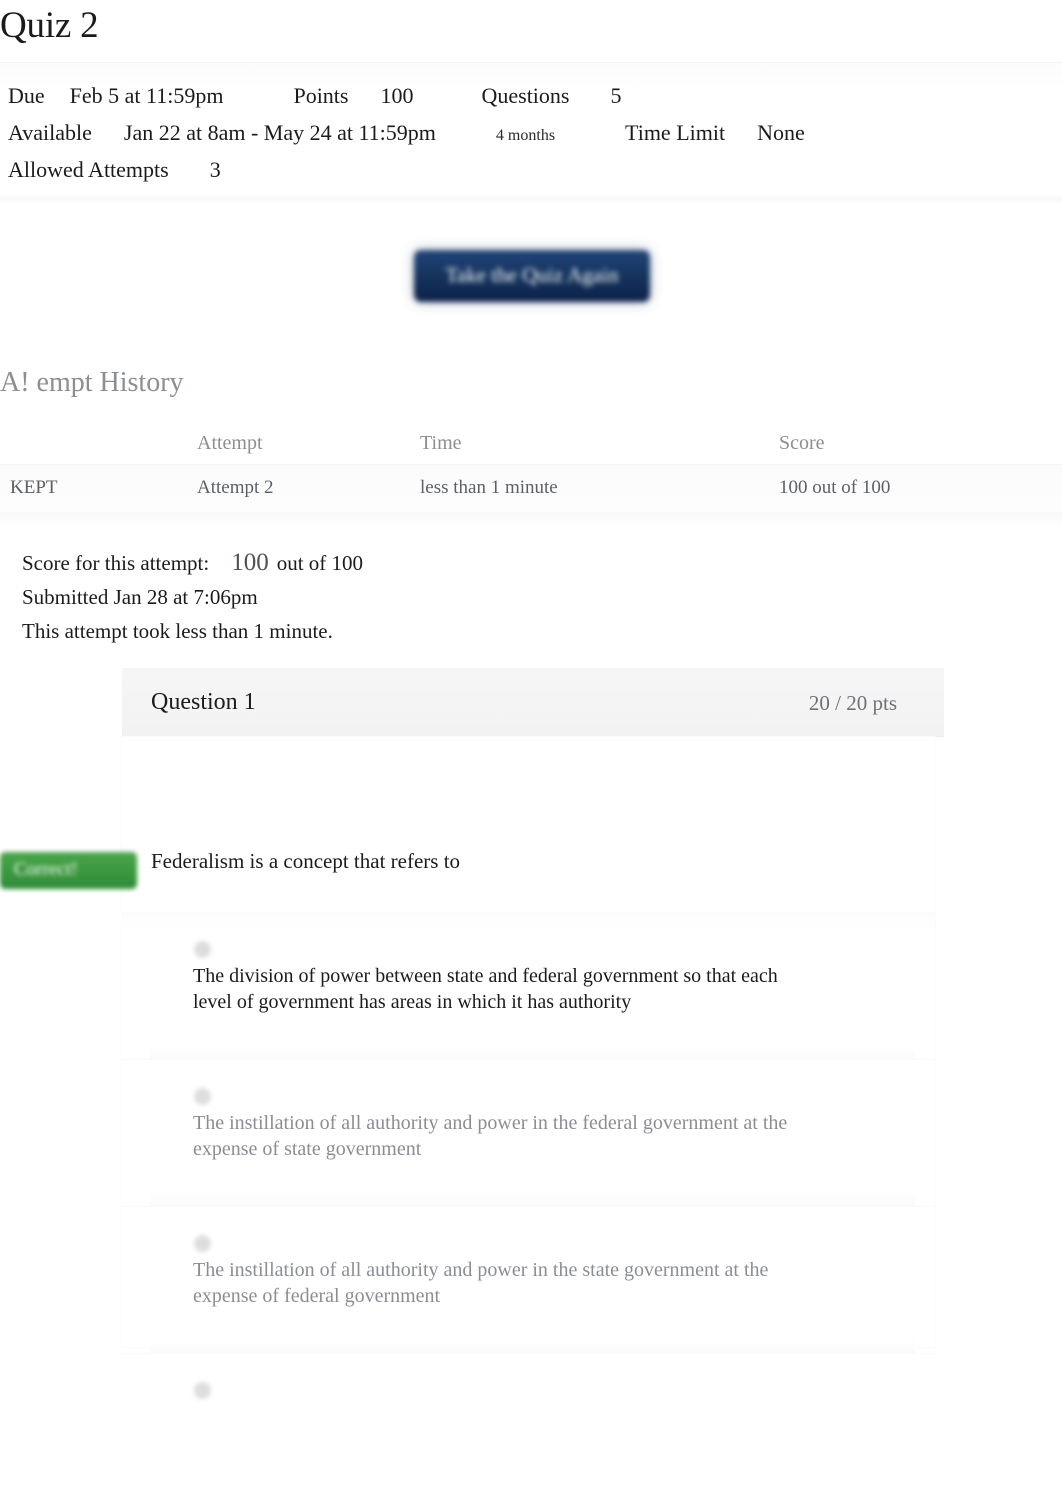  What do you see at coordinates (531, 442) in the screenshot?
I see `attempt-history-header-row: Attempt Time Score` at bounding box center [531, 442].